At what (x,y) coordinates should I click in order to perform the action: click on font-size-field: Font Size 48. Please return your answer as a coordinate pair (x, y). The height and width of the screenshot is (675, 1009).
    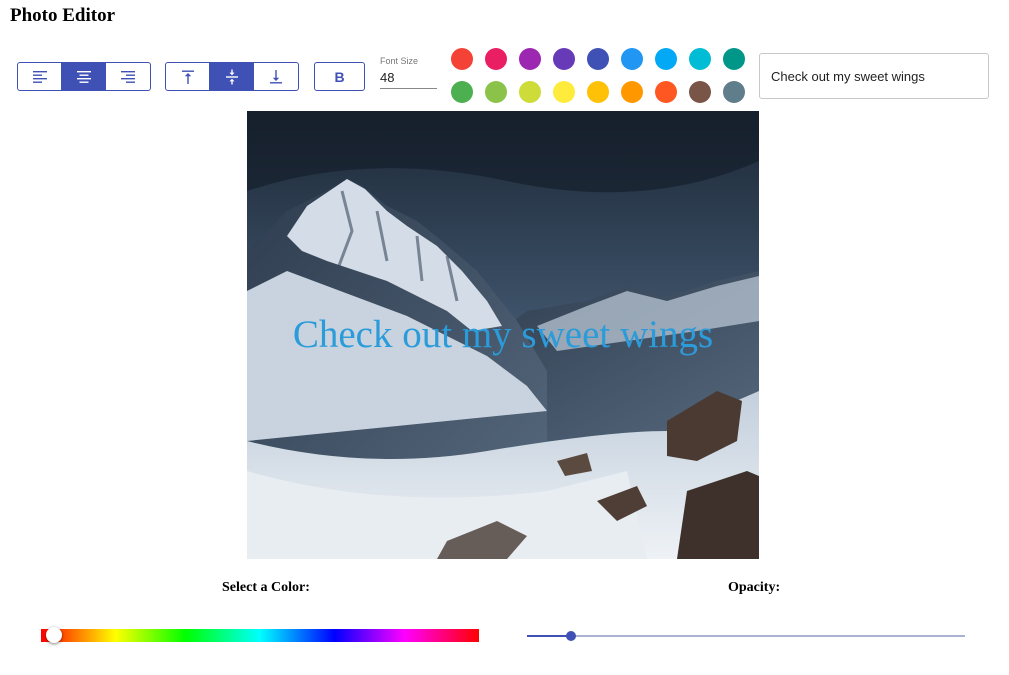
    Looking at the image, I should click on (408, 72).